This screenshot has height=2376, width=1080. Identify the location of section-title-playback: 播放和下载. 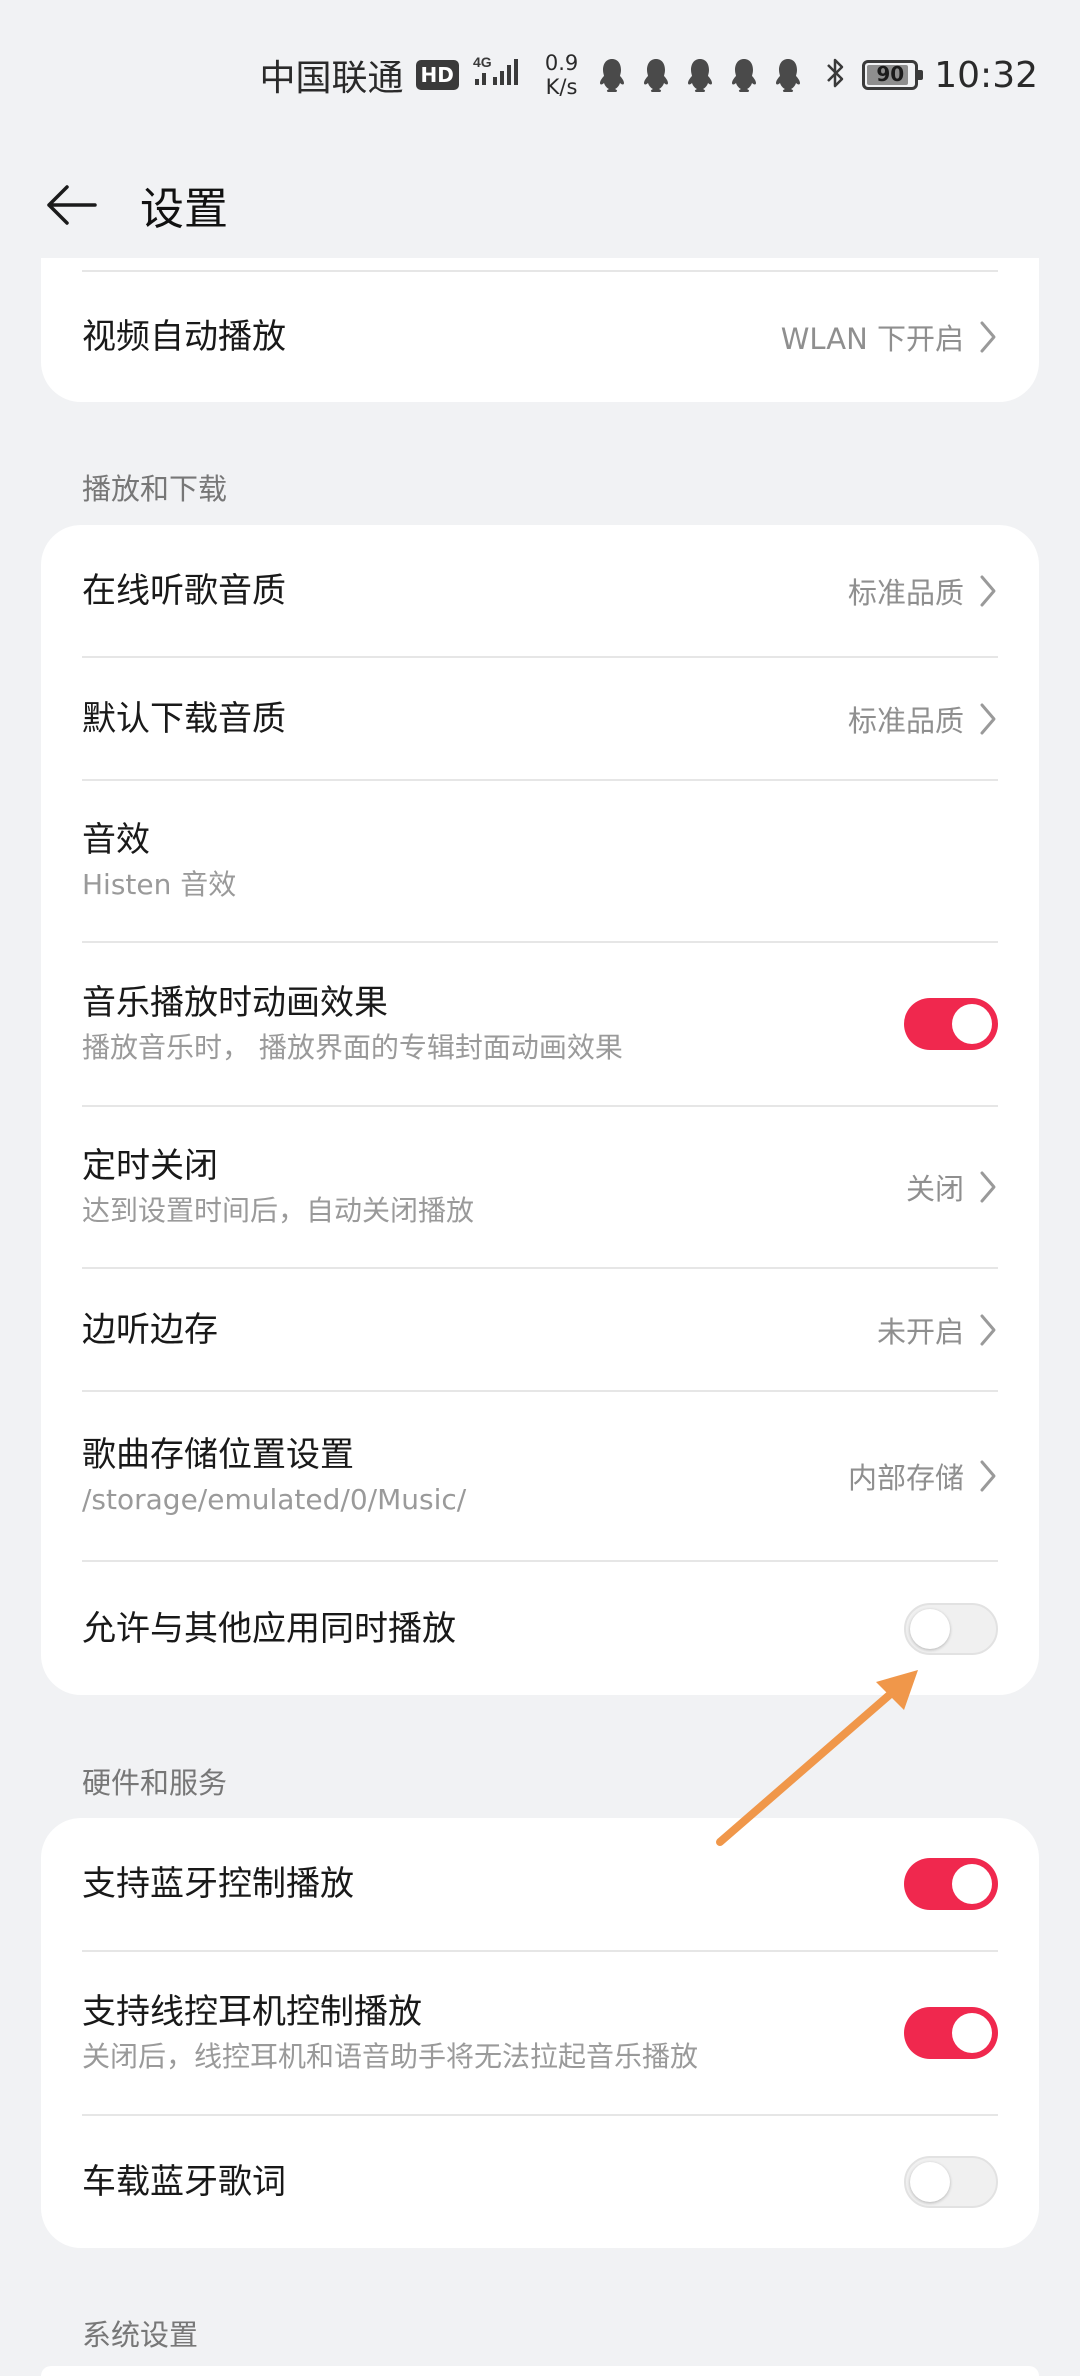
(155, 489).